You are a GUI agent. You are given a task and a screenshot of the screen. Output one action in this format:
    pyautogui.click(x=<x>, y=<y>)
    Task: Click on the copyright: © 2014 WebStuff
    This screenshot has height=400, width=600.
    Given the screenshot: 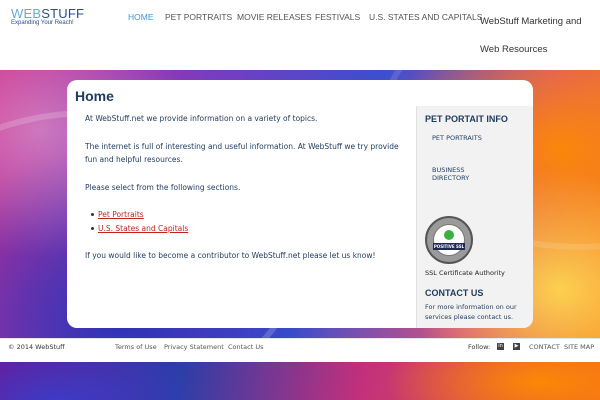 What is the action you would take?
    pyautogui.click(x=36, y=347)
    